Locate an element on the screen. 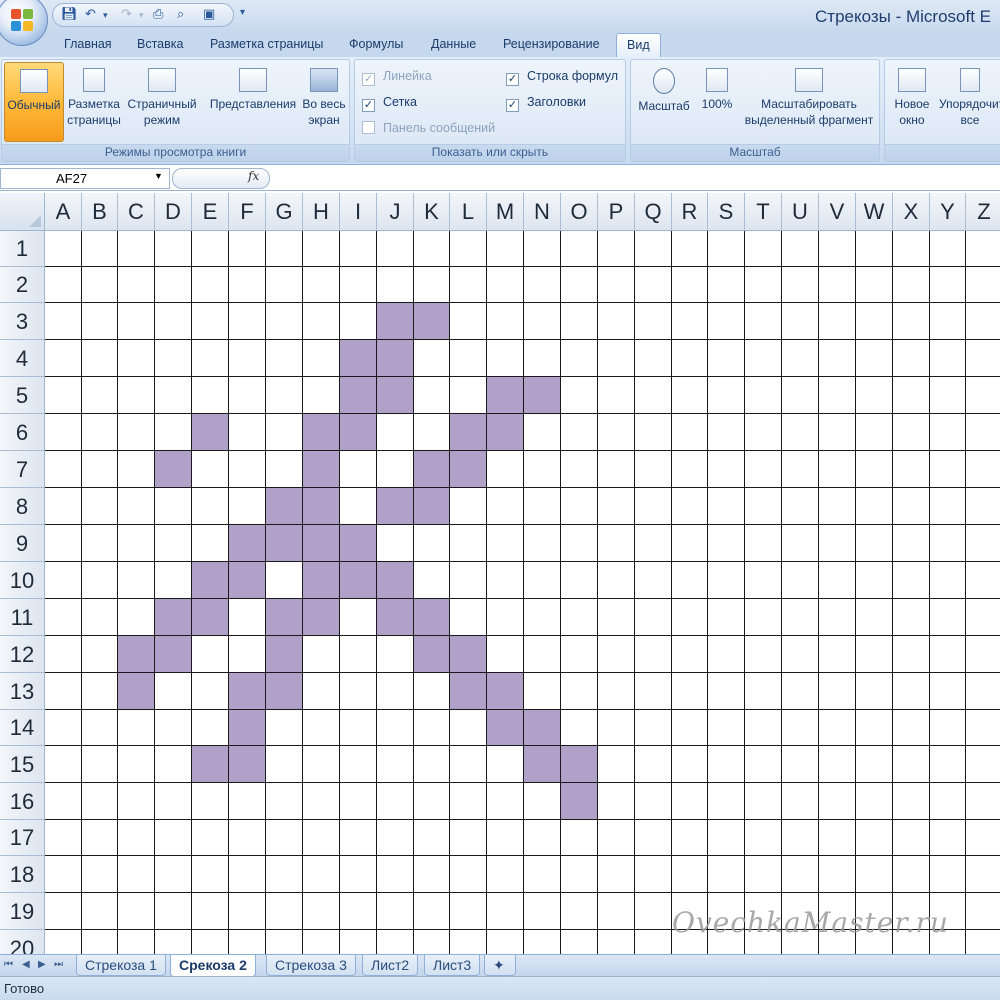 The image size is (1000, 1000). formula-bar-checkbox: ✓ Строка формул is located at coordinates (562, 77).